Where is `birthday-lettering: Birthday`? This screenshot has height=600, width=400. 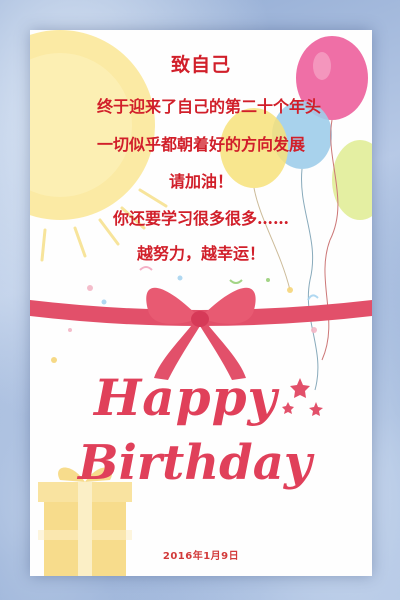
birthday-lettering: Birthday is located at coordinates (195, 463).